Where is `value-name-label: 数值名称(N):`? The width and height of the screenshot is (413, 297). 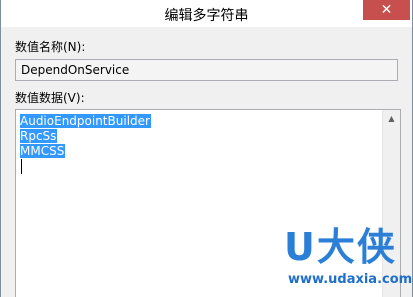
value-name-label: 数值名称(N): is located at coordinates (50, 47).